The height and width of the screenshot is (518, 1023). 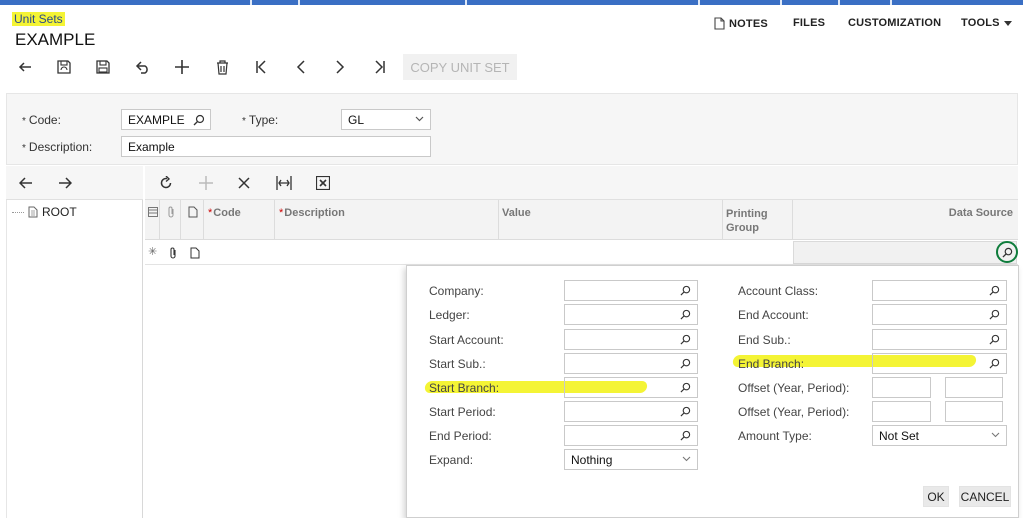 I want to click on column-header-value: Value, so click(x=516, y=213).